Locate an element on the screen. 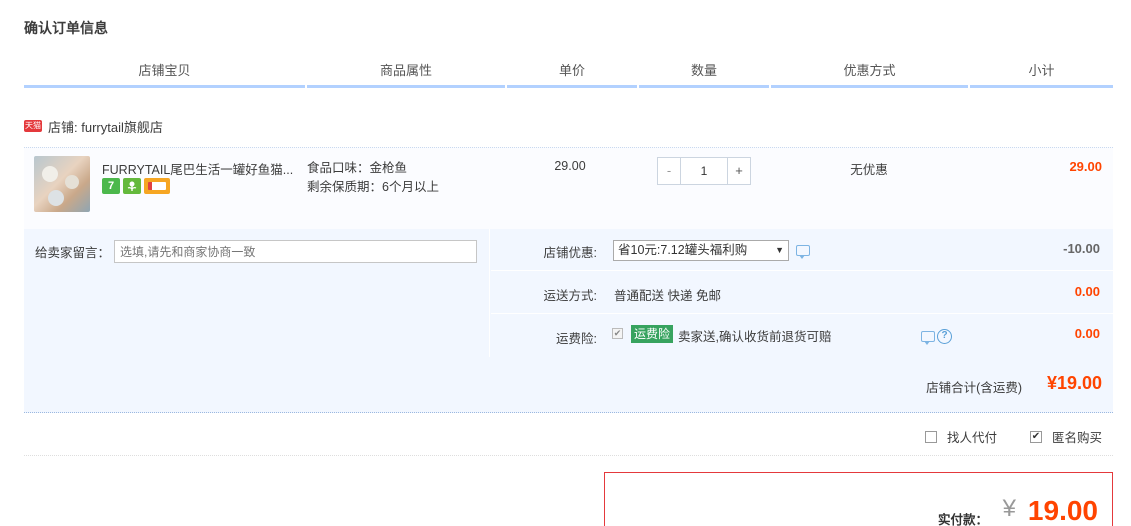 The image size is (1131, 526). shop-total-label: 店铺合计(含运费) is located at coordinates (974, 388).